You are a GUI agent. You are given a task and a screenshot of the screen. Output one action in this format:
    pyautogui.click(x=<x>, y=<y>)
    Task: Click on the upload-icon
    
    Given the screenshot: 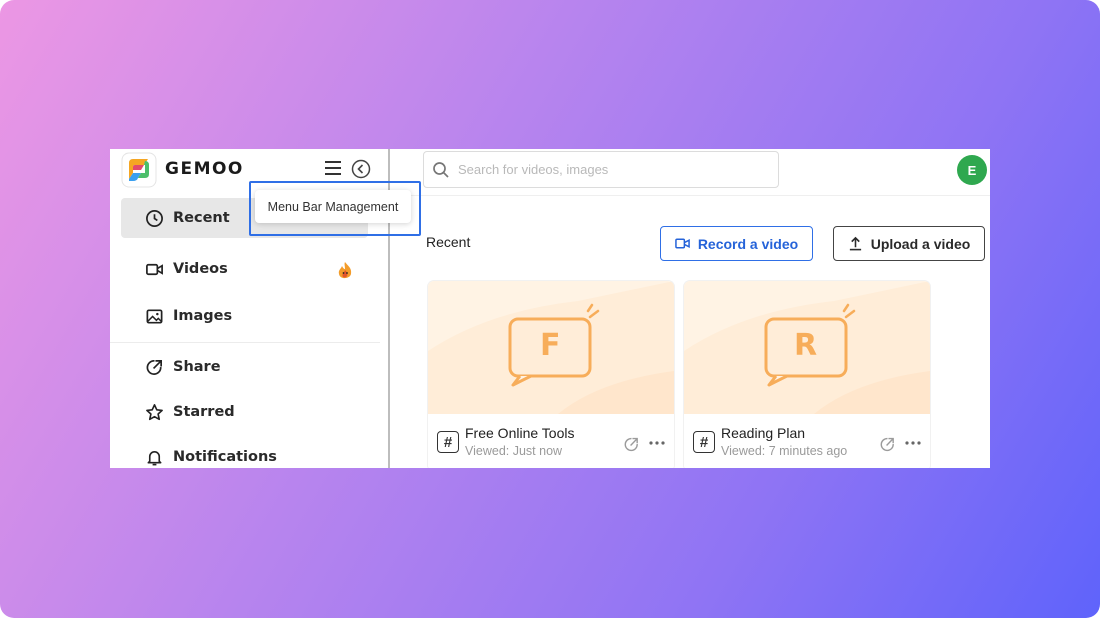 What is the action you would take?
    pyautogui.click(x=855, y=243)
    